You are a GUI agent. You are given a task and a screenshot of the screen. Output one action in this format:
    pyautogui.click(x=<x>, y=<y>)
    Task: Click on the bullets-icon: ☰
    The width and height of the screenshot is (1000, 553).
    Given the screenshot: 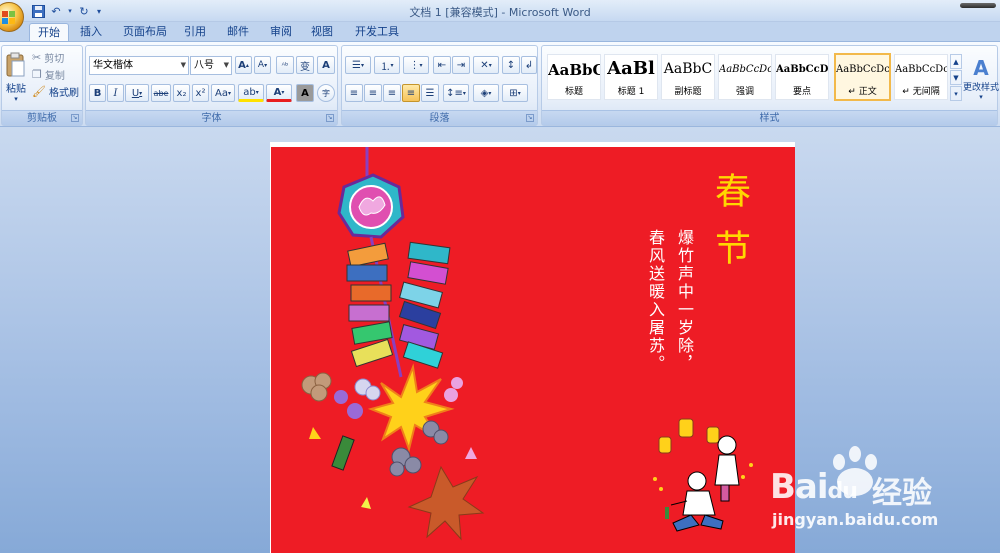 What is the action you would take?
    pyautogui.click(x=356, y=65)
    